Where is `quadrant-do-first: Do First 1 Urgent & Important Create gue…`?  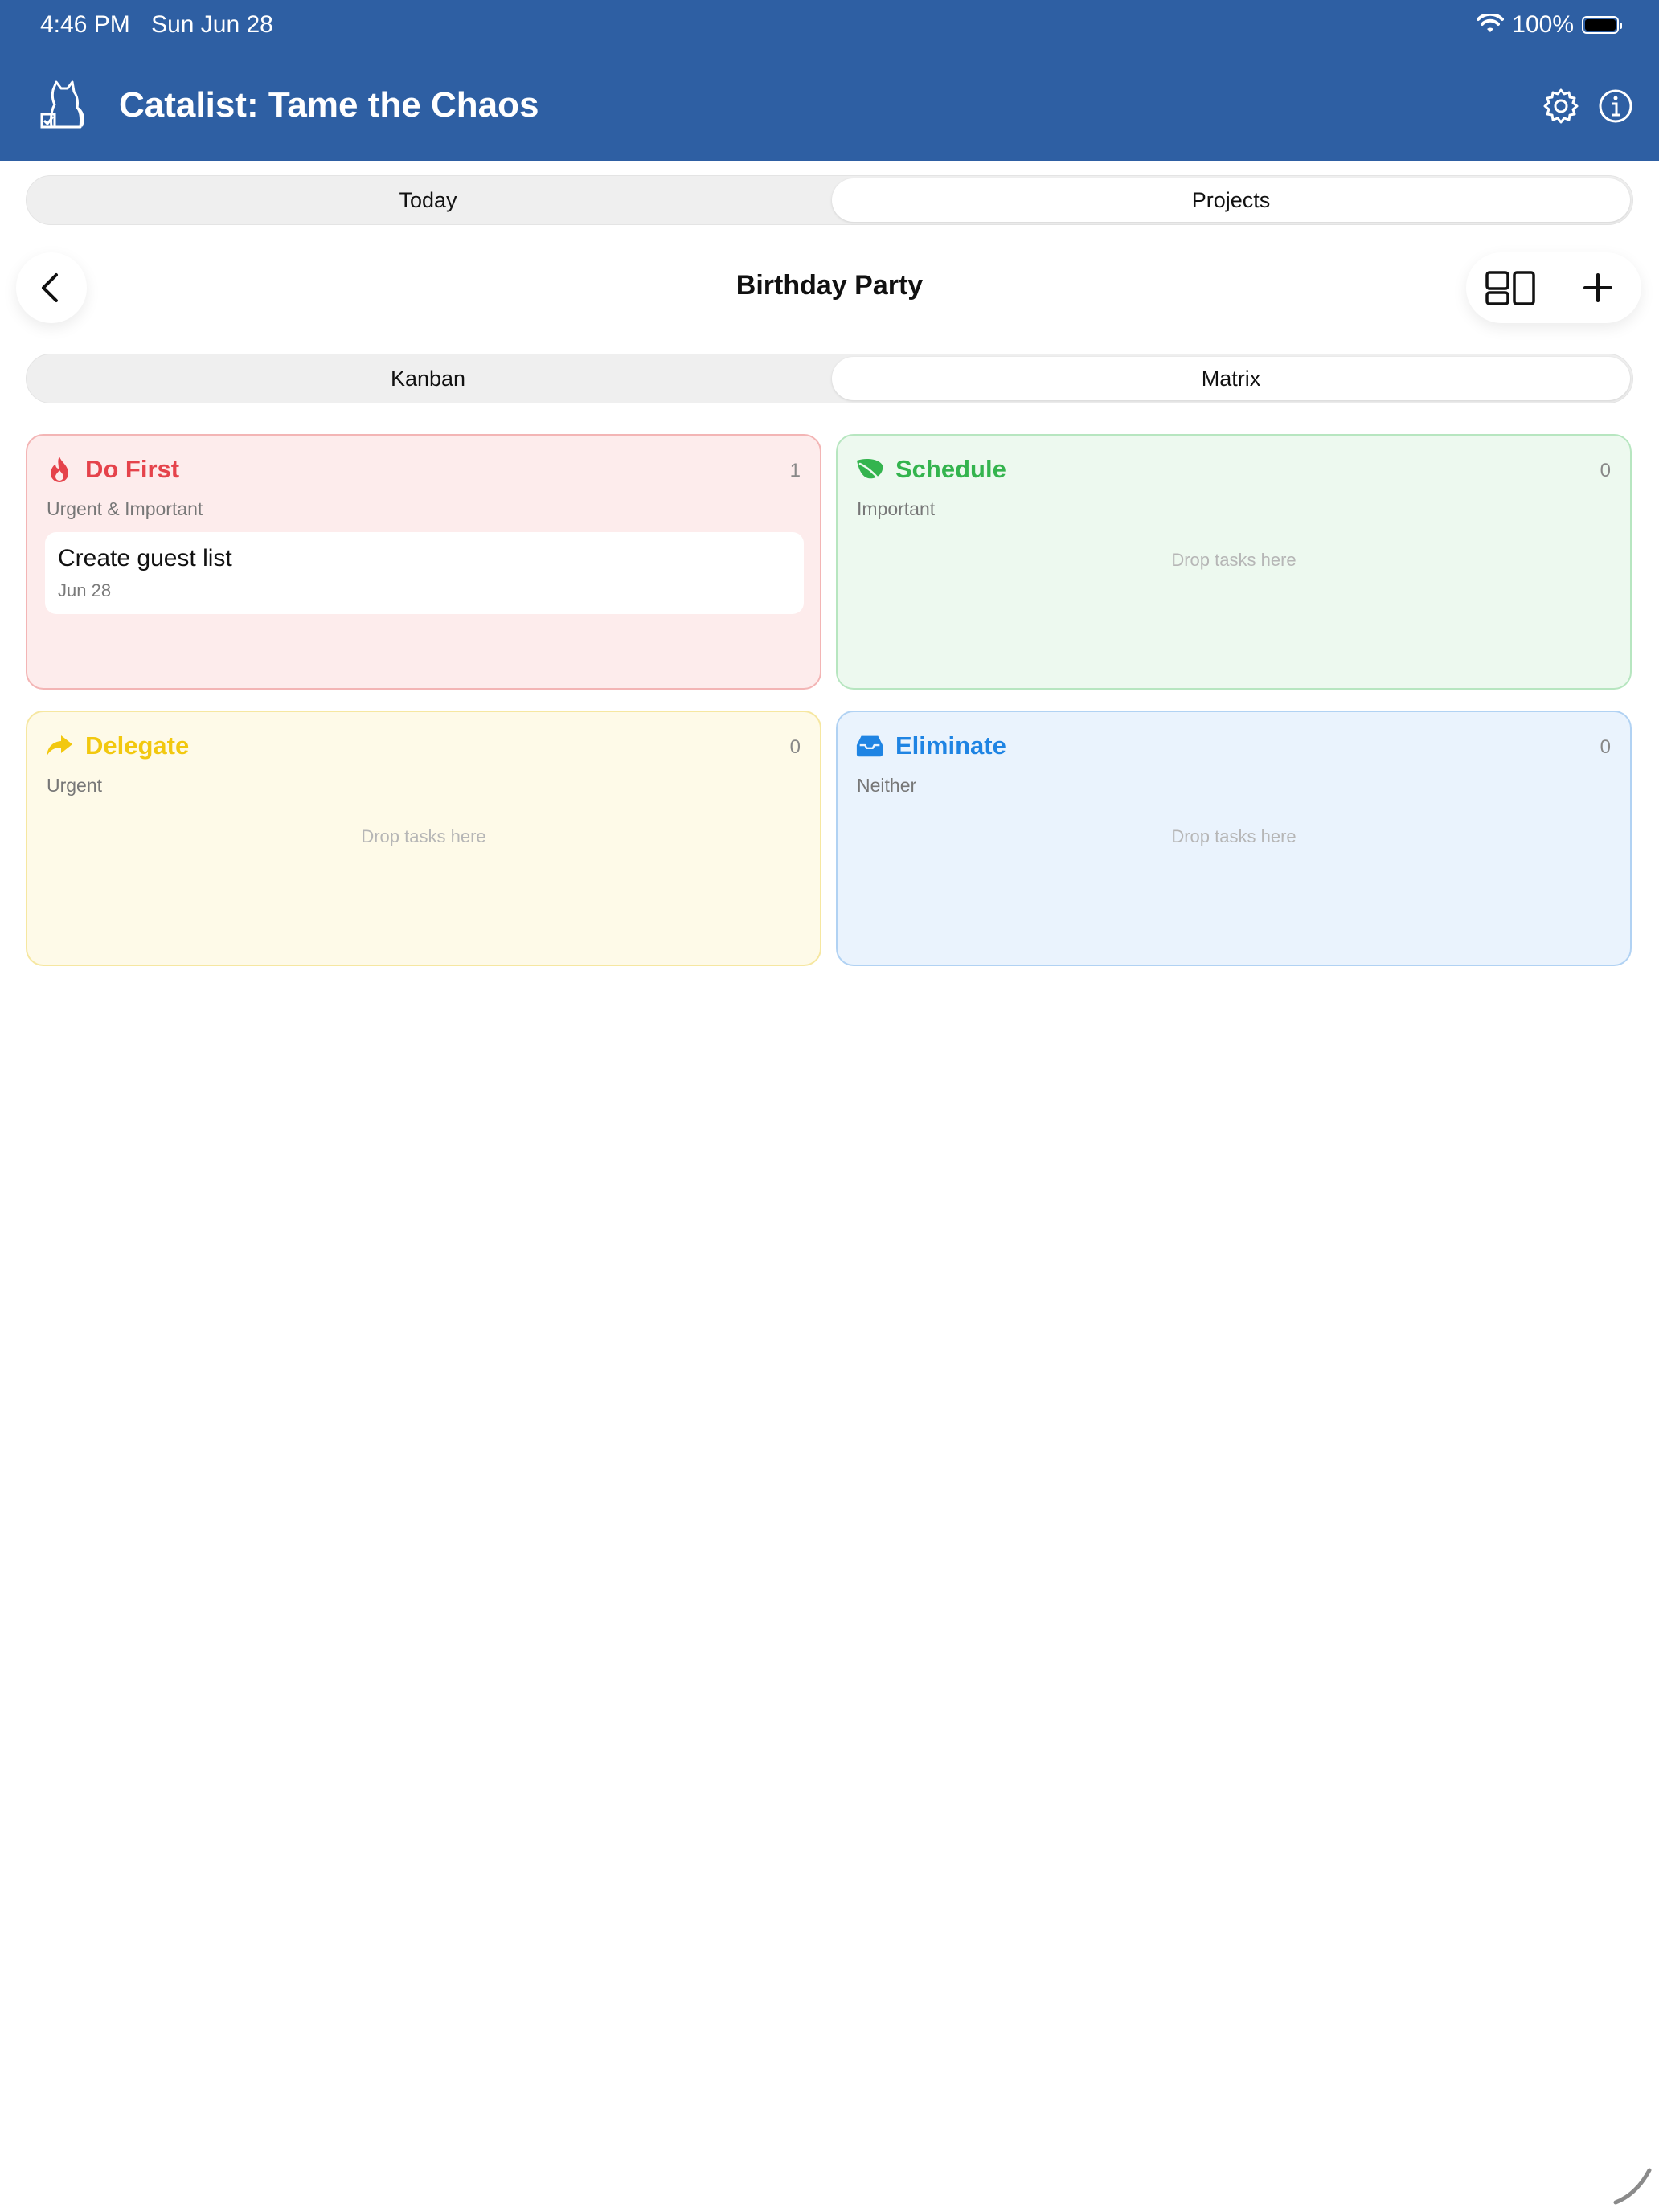
quadrant-do-first: Do First 1 Urgent & Important Create gue… is located at coordinates (423, 562).